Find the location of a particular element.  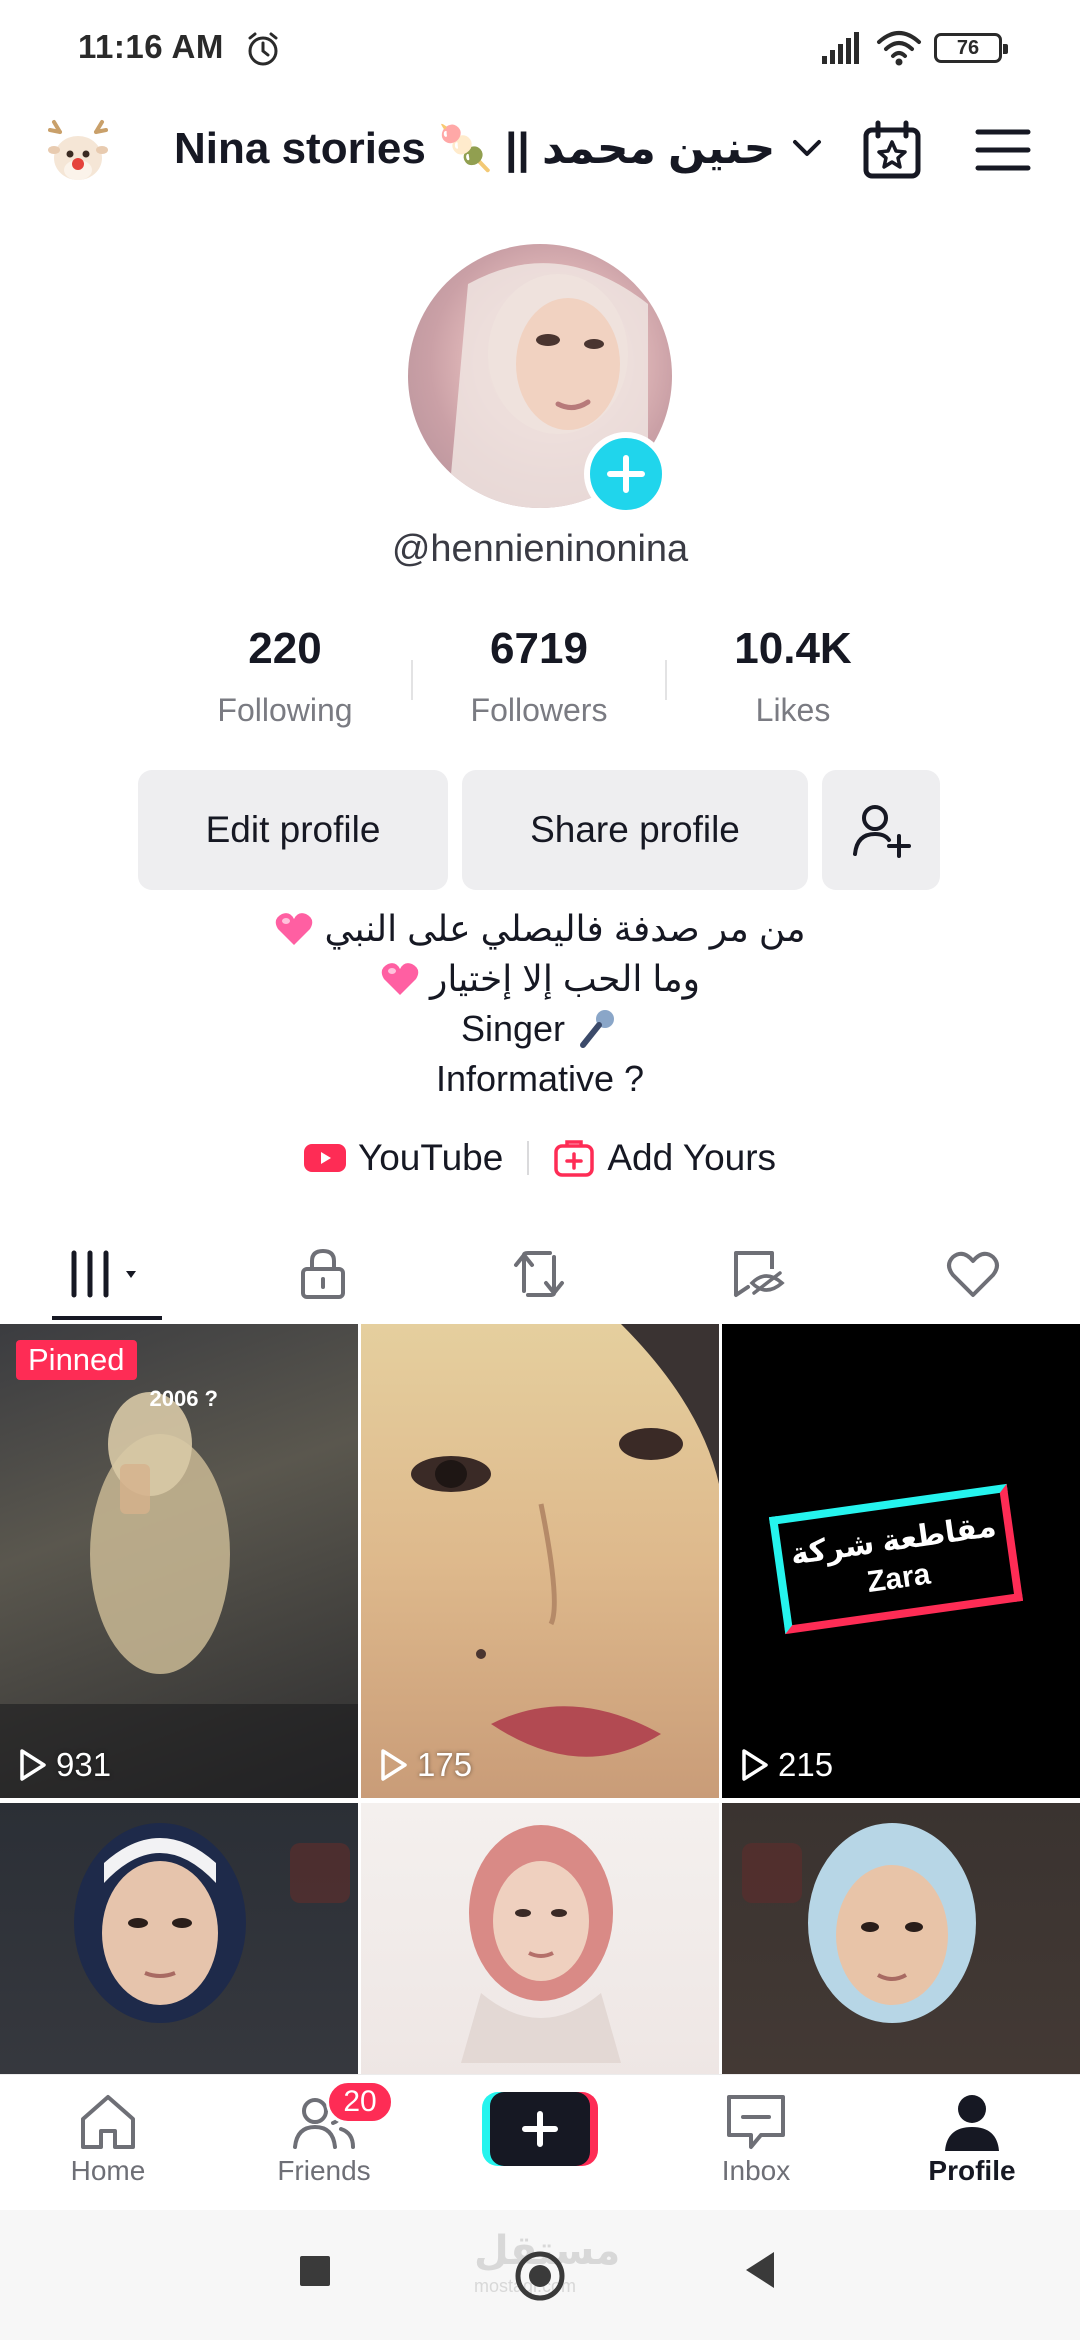

battery-level: 76 is located at coordinates (968, 47).